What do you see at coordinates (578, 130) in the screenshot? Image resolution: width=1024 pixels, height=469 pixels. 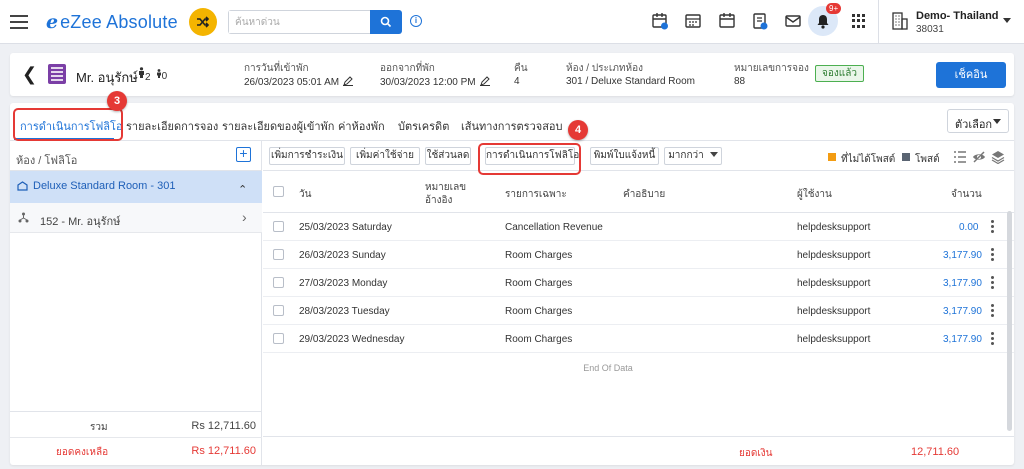 I see `annotation-marker: 4` at bounding box center [578, 130].